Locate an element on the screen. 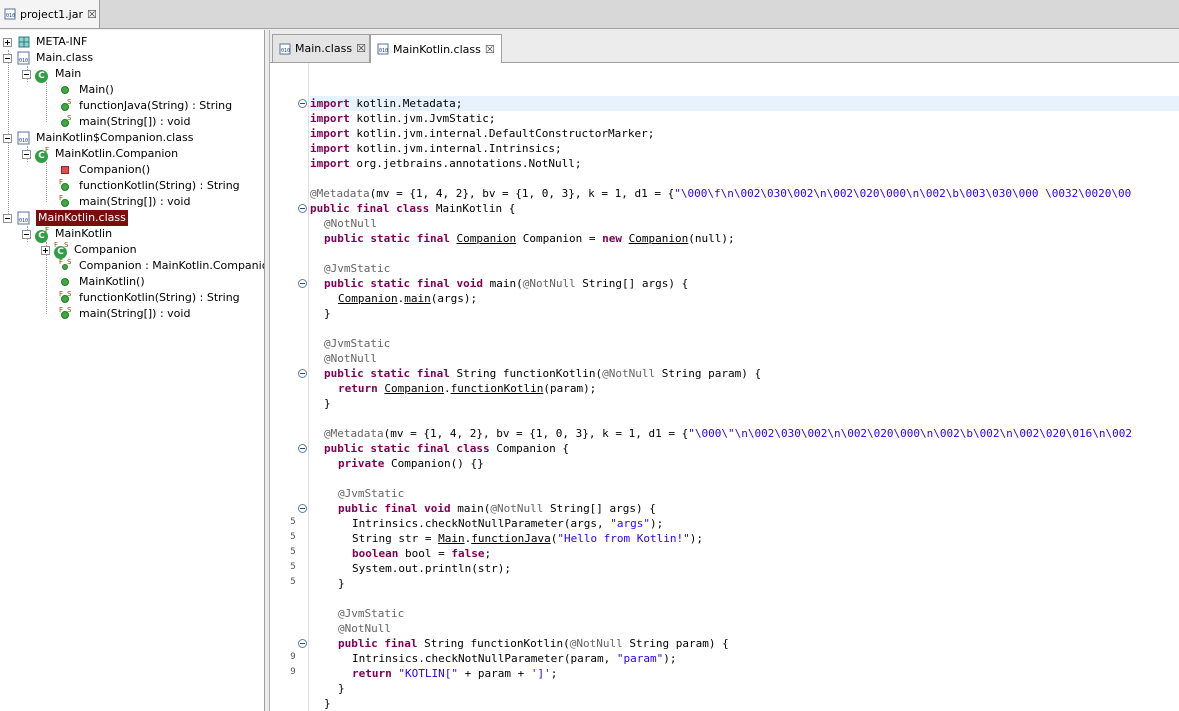 The height and width of the screenshot is (711, 1179). tree-label: Main.class is located at coordinates (65, 57).